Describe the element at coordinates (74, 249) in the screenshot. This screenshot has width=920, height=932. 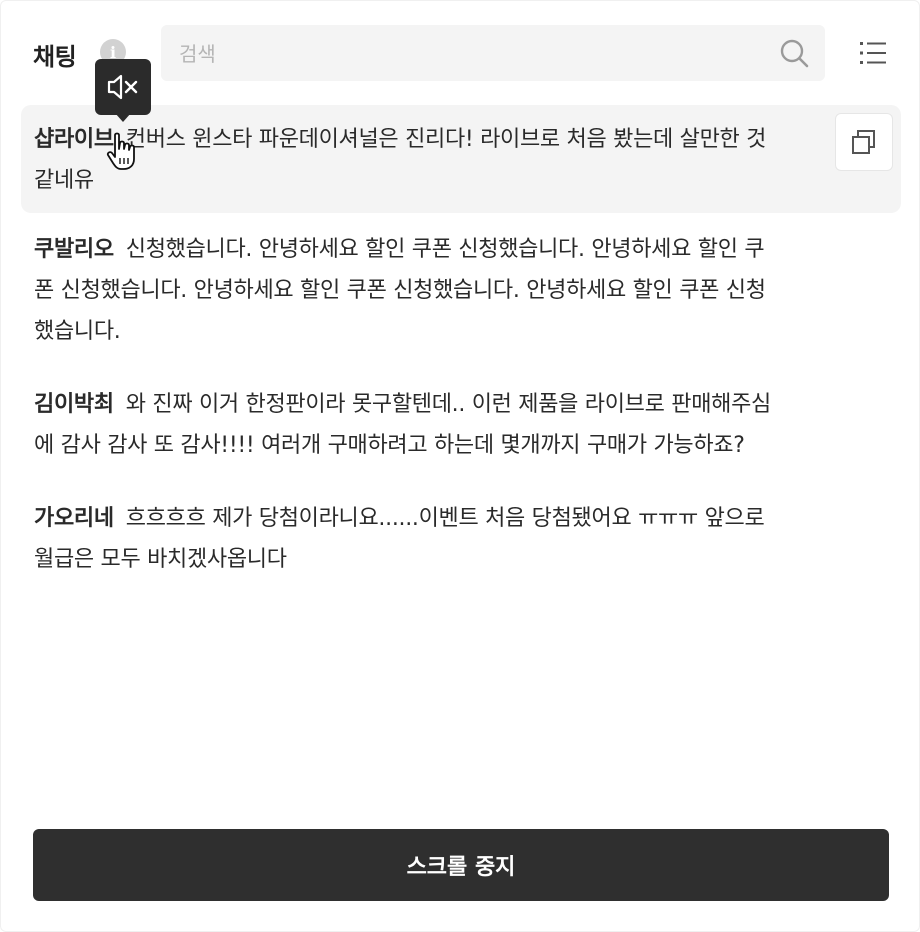
I see `message-username: 쿠발리오` at that location.